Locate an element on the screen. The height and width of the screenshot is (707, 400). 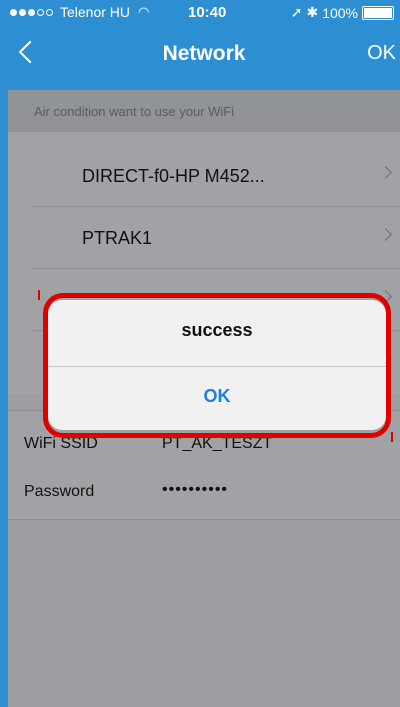
status-bar: Telenor HU ◠ 10:40 ➚ ✱ 100% is located at coordinates (204, 12).